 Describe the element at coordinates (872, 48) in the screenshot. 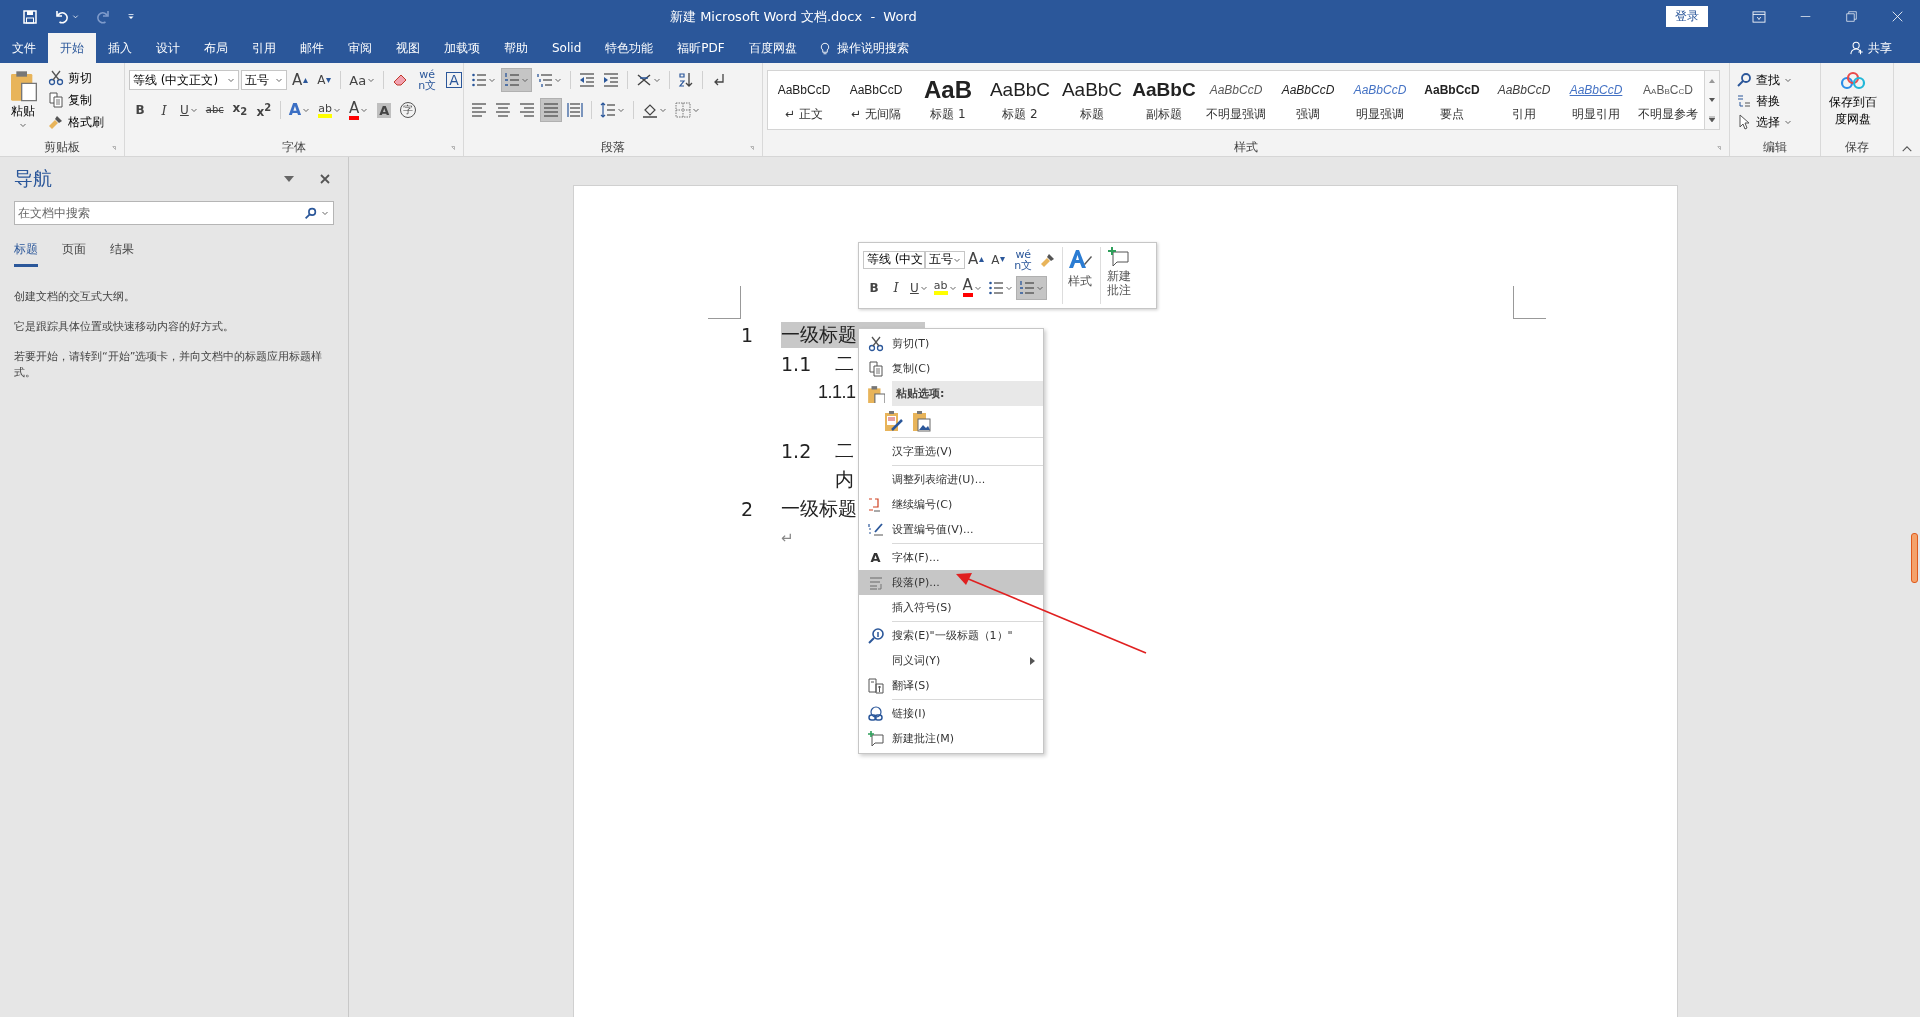

I see `tell-me-search: 操作说明搜索` at that location.